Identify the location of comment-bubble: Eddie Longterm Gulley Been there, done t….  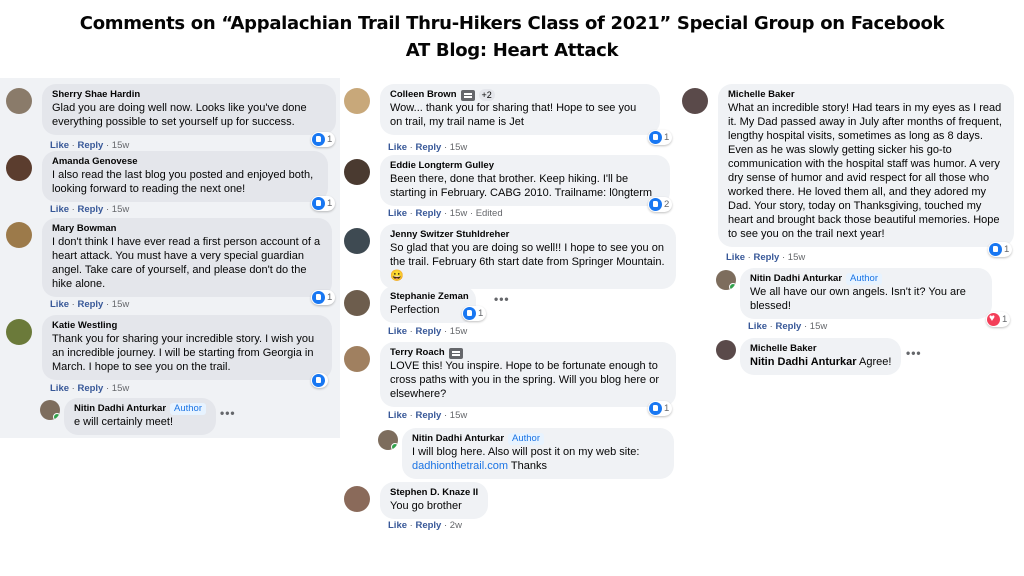
(525, 180).